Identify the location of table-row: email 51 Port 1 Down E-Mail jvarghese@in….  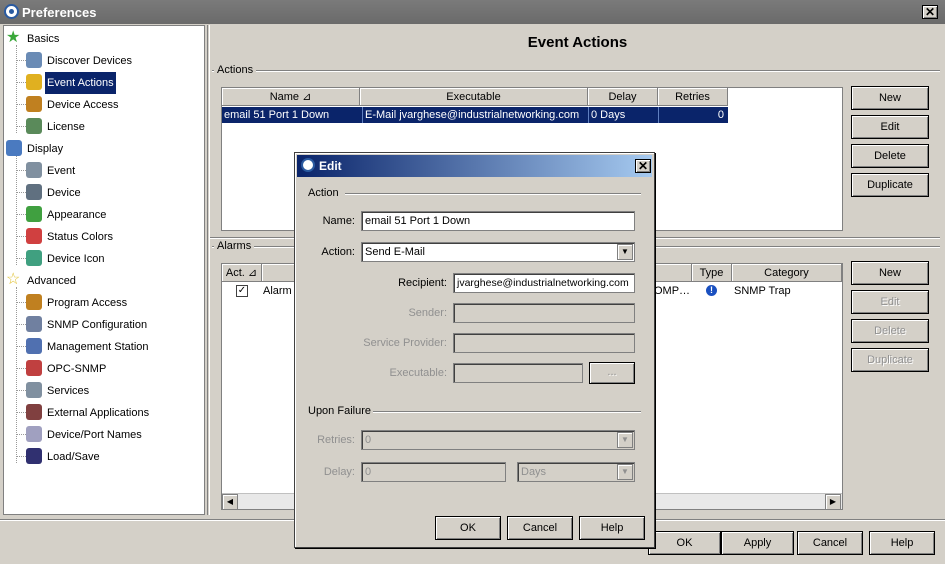
(475, 115).